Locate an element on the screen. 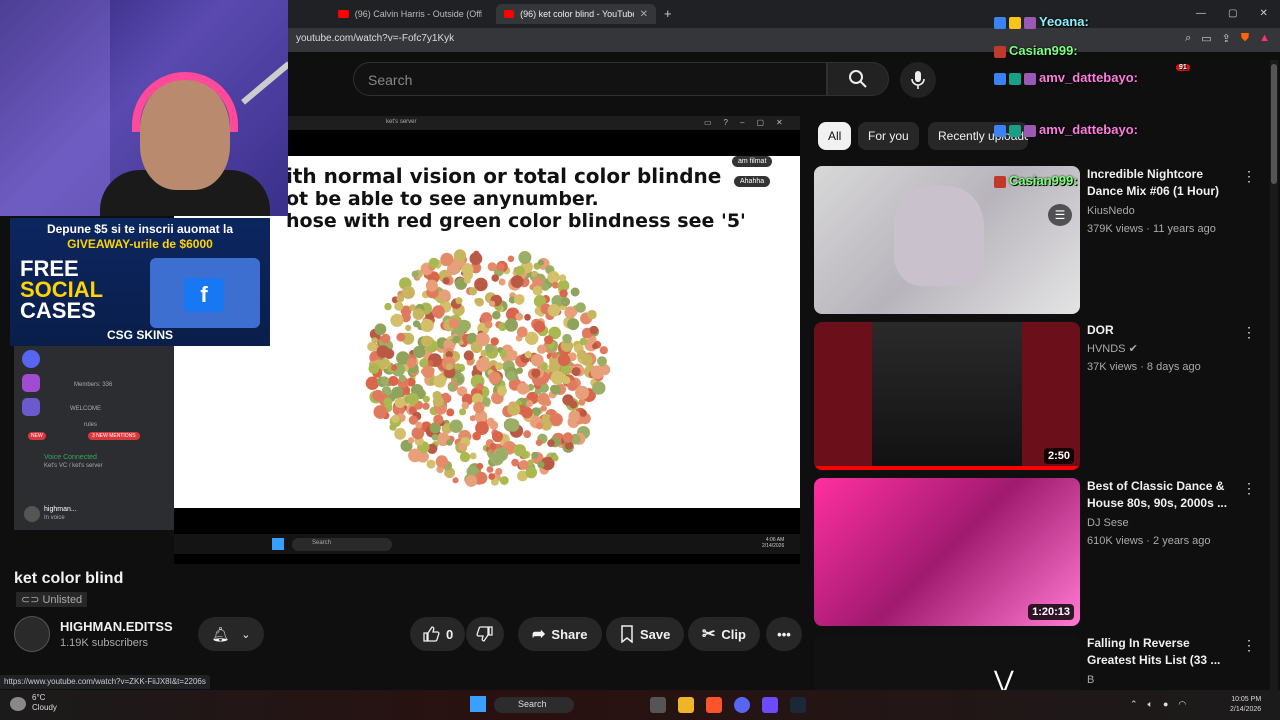 The width and height of the screenshot is (1280, 720). tab-label: (96) ket color blind - YouTube is located at coordinates (577, 14).